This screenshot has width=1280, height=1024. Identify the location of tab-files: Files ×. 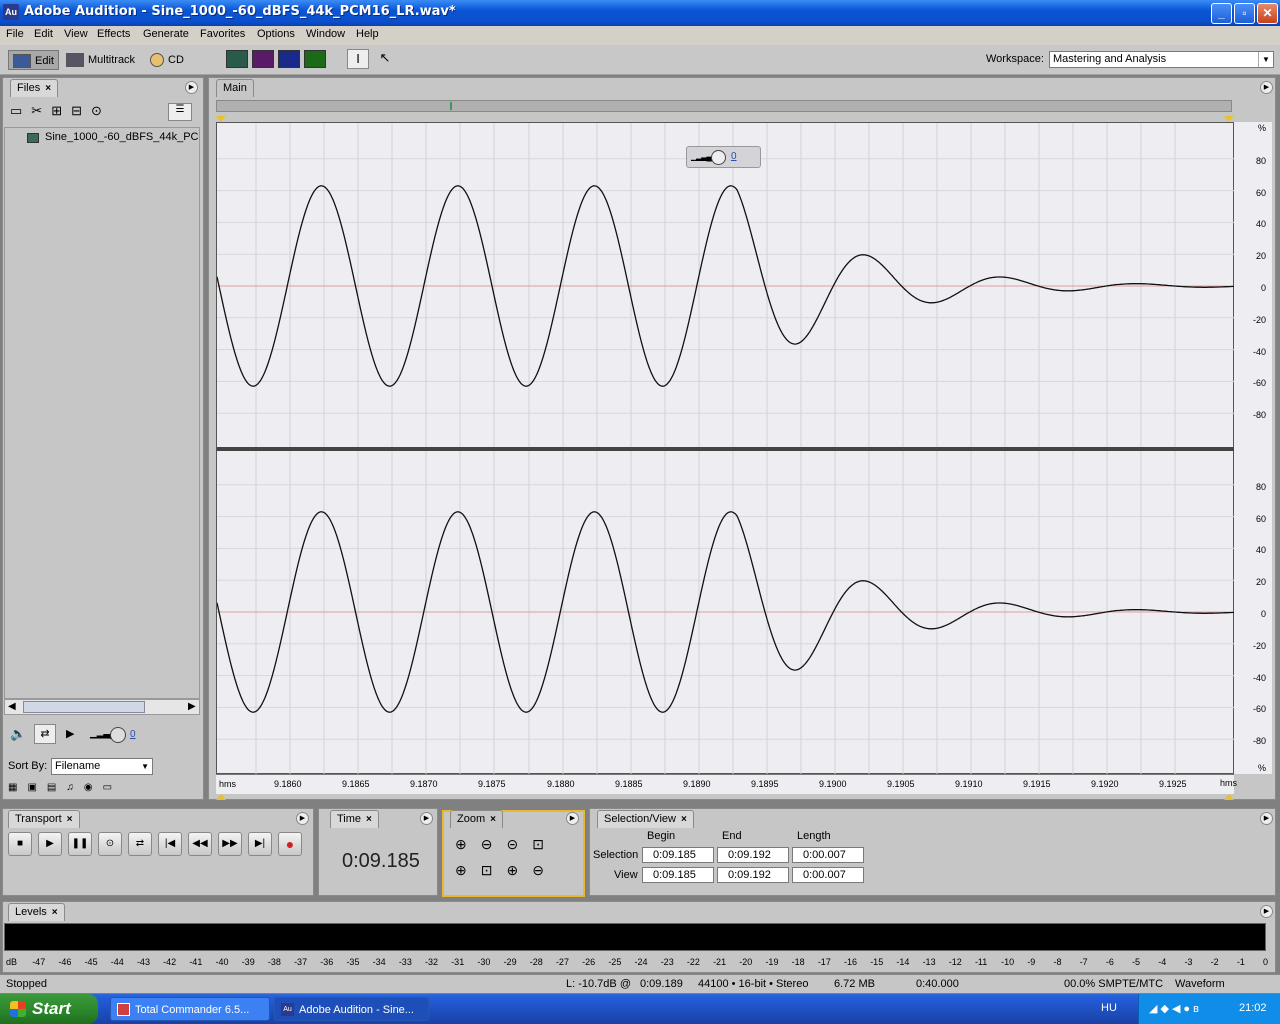
(34, 88).